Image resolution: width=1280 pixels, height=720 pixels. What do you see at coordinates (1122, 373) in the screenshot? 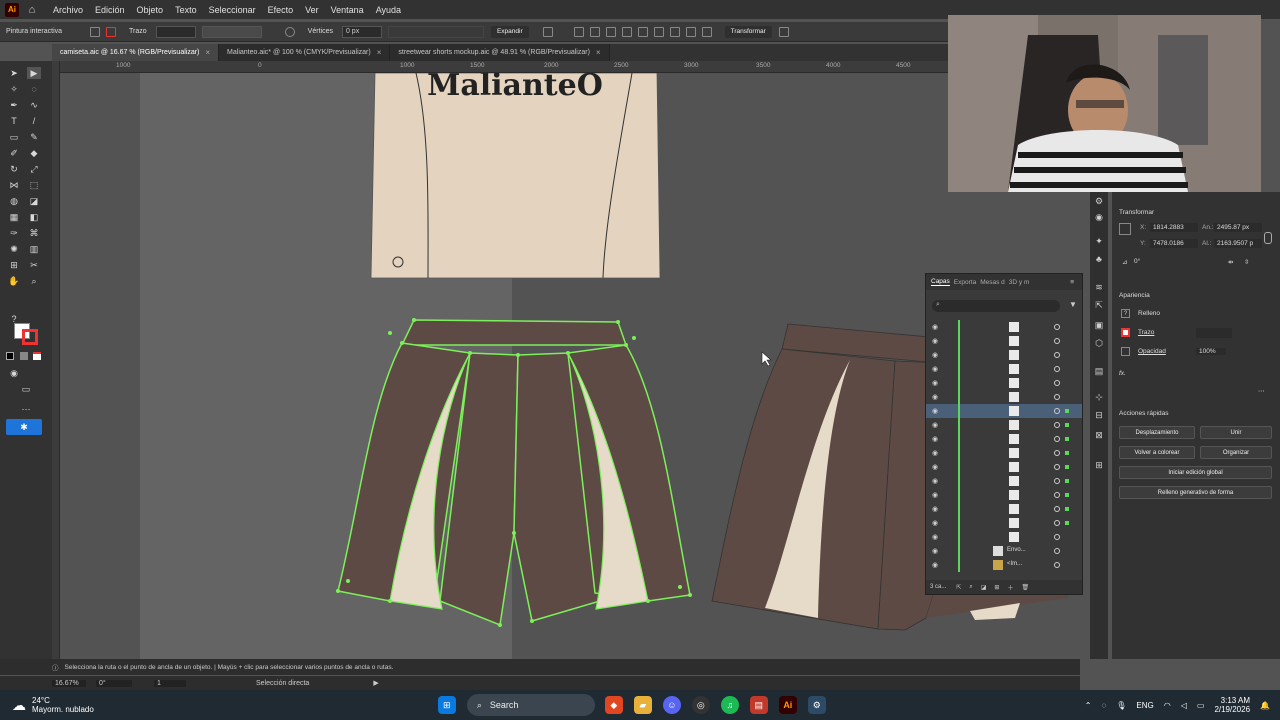
I see `fx-label: fx.` at bounding box center [1122, 373].